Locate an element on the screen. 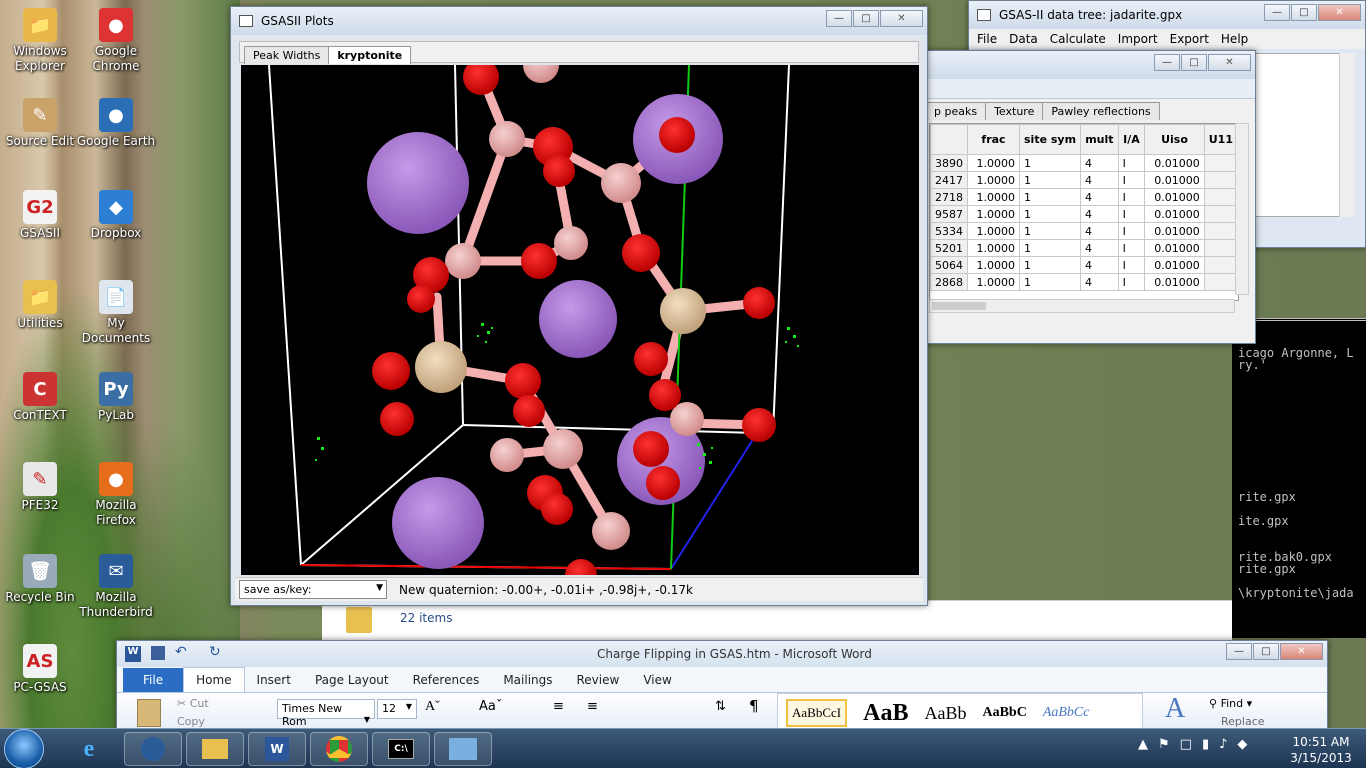  column-header: frac is located at coordinates (993, 139).